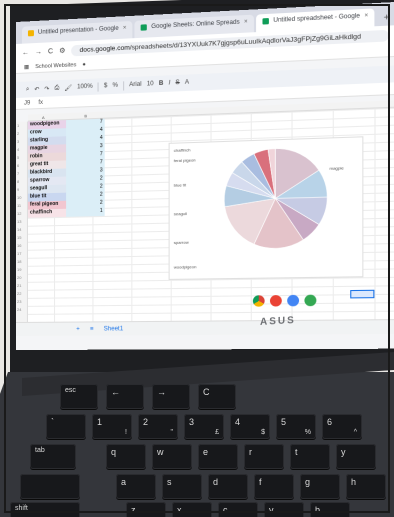 This screenshot has height=517, width=394. I want to click on selected-cell, so click(362, 294).